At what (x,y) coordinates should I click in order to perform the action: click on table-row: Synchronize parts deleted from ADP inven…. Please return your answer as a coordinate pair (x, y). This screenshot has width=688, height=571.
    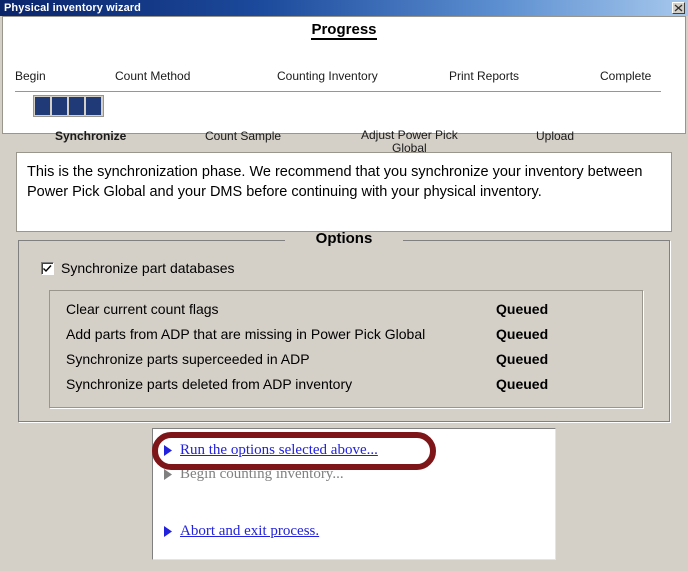
    Looking at the image, I should click on (346, 388).